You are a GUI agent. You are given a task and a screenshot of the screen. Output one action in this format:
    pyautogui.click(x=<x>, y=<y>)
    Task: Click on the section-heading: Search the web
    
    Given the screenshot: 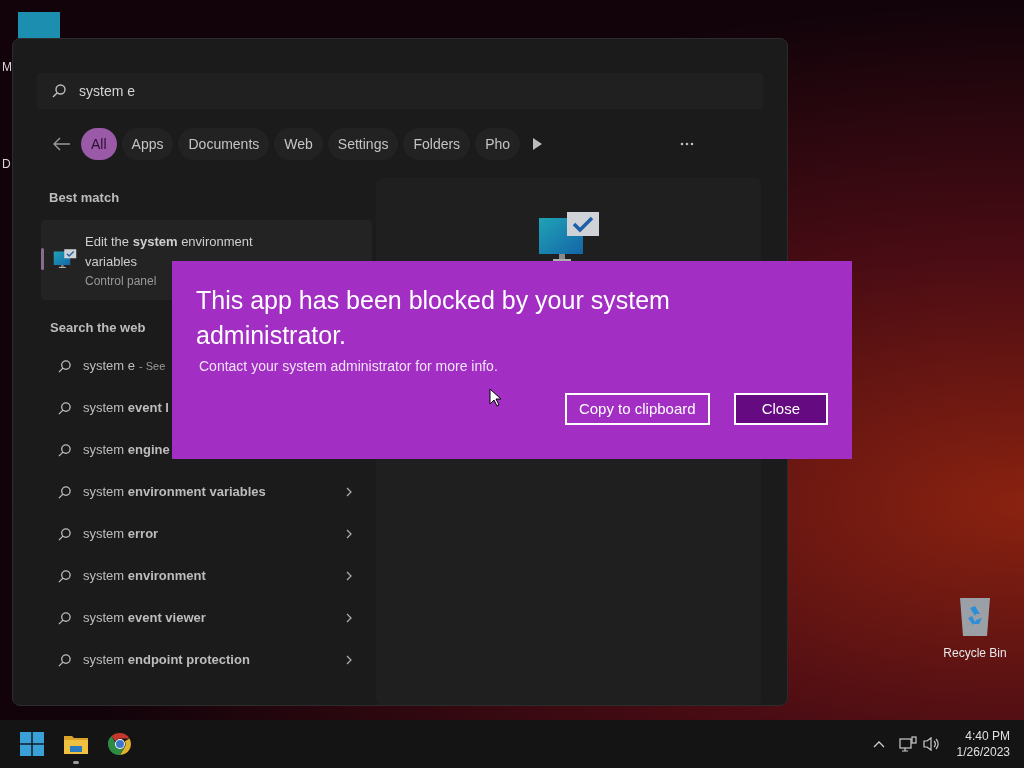 What is the action you would take?
    pyautogui.click(x=98, y=327)
    